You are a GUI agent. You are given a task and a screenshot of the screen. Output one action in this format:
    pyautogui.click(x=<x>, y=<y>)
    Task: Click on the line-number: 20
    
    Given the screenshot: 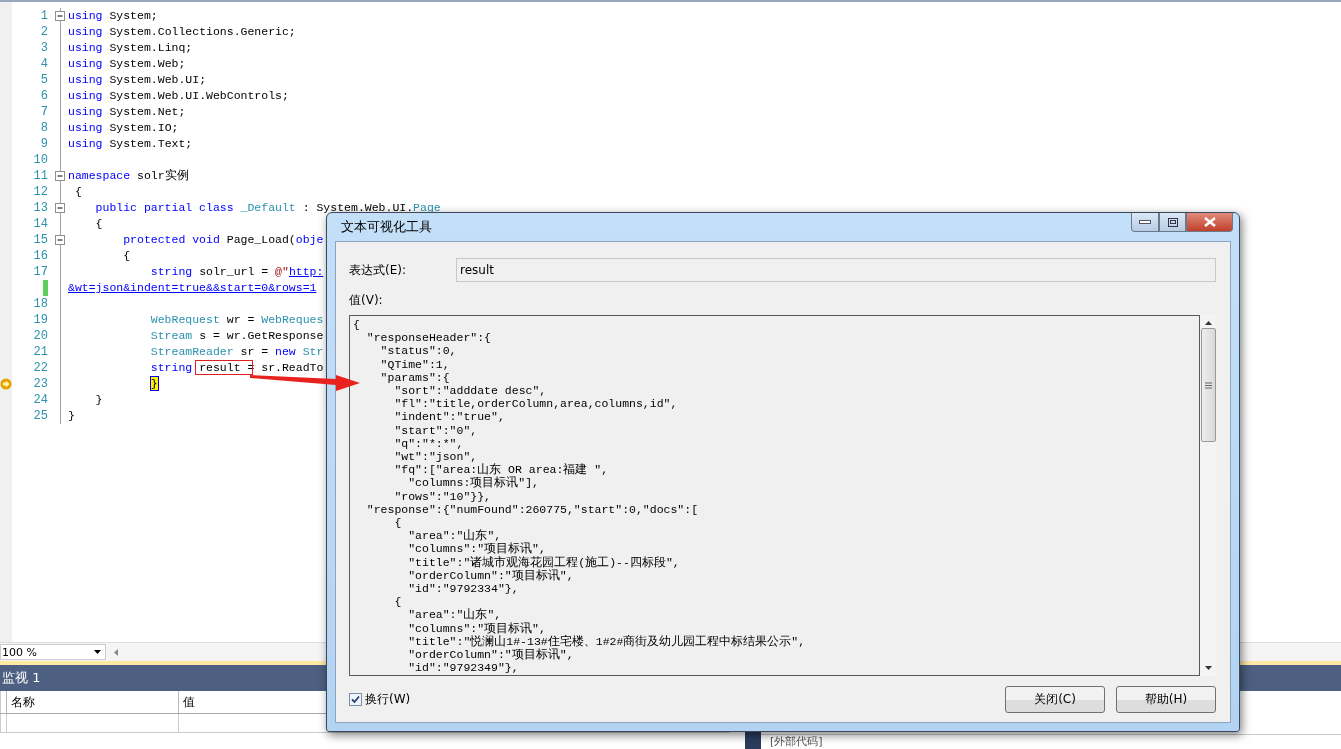 What is the action you would take?
    pyautogui.click(x=40, y=336)
    